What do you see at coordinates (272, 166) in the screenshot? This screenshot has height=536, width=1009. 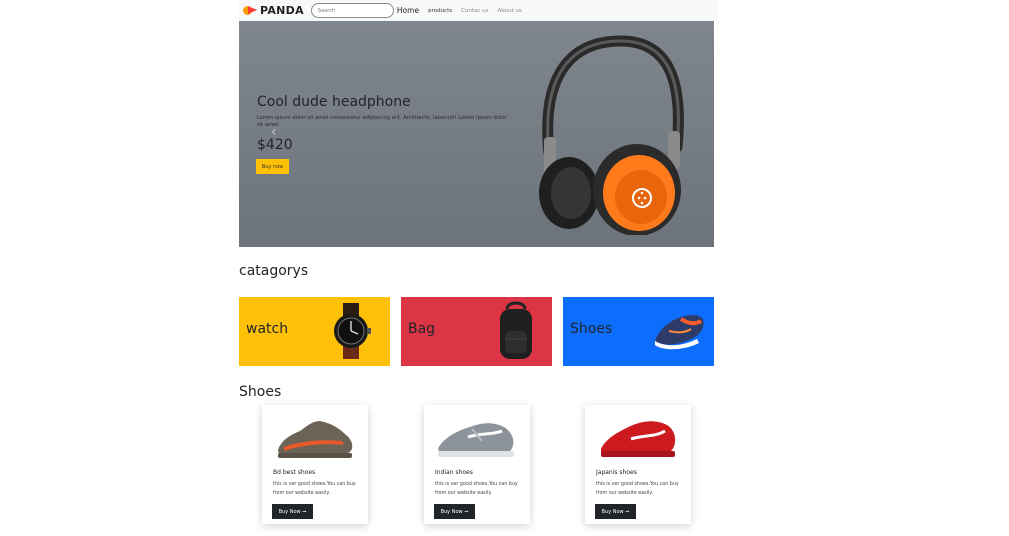 I see `buy-now-button: Buy now` at bounding box center [272, 166].